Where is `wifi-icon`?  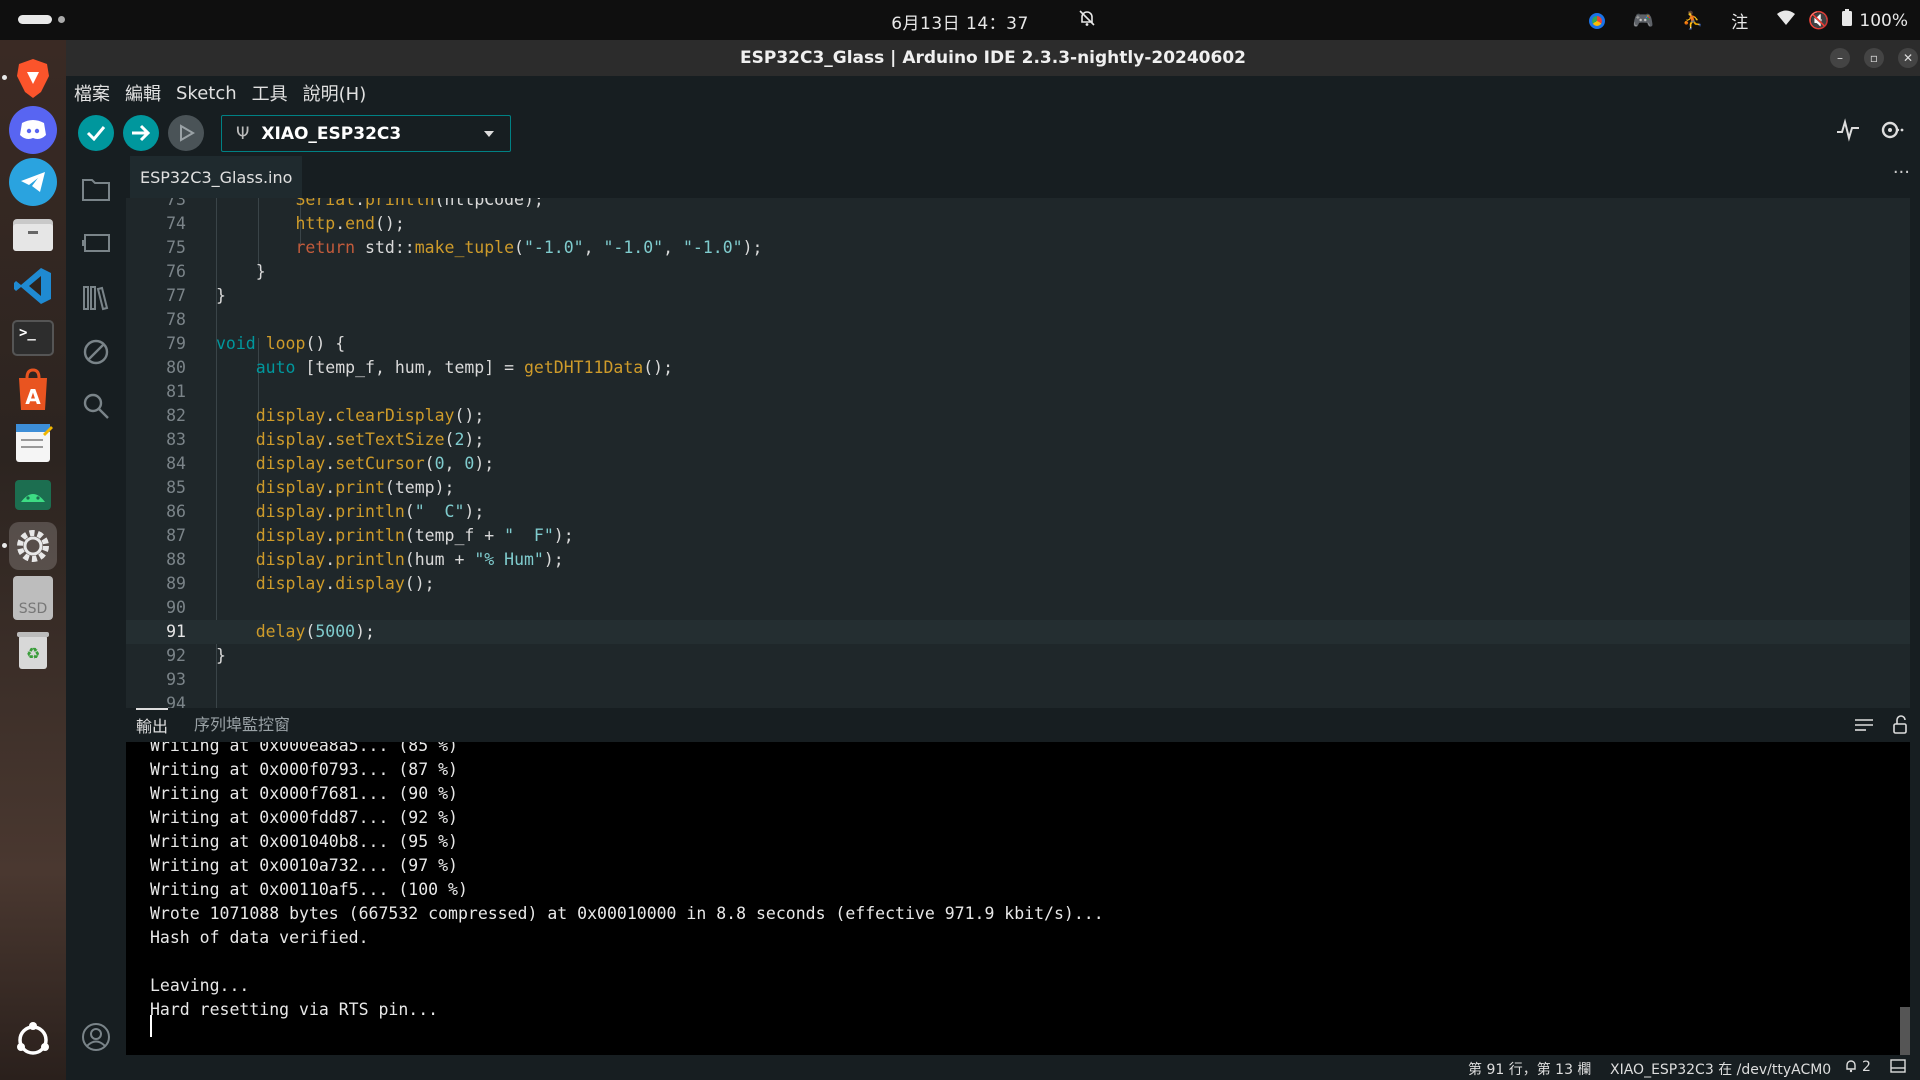
wifi-icon is located at coordinates (1786, 20).